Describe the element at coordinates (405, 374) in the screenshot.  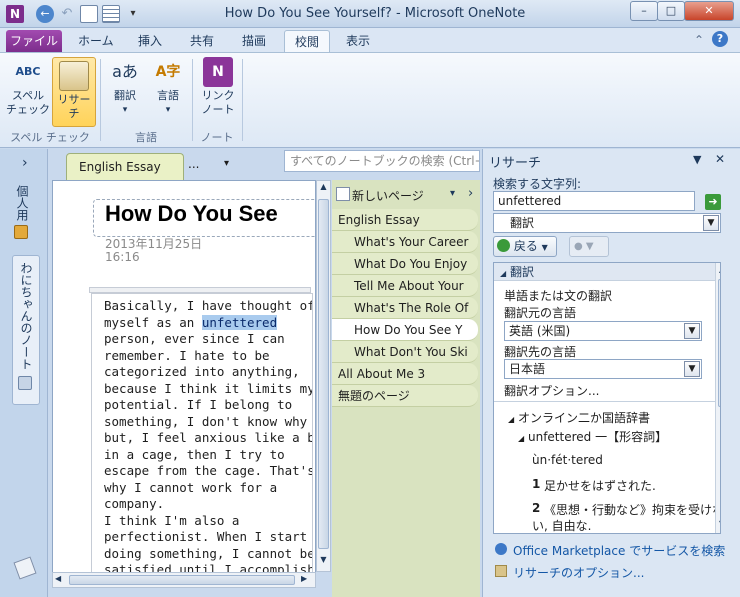
I see `page-tab-all-about-me-3: All About Me 3` at that location.